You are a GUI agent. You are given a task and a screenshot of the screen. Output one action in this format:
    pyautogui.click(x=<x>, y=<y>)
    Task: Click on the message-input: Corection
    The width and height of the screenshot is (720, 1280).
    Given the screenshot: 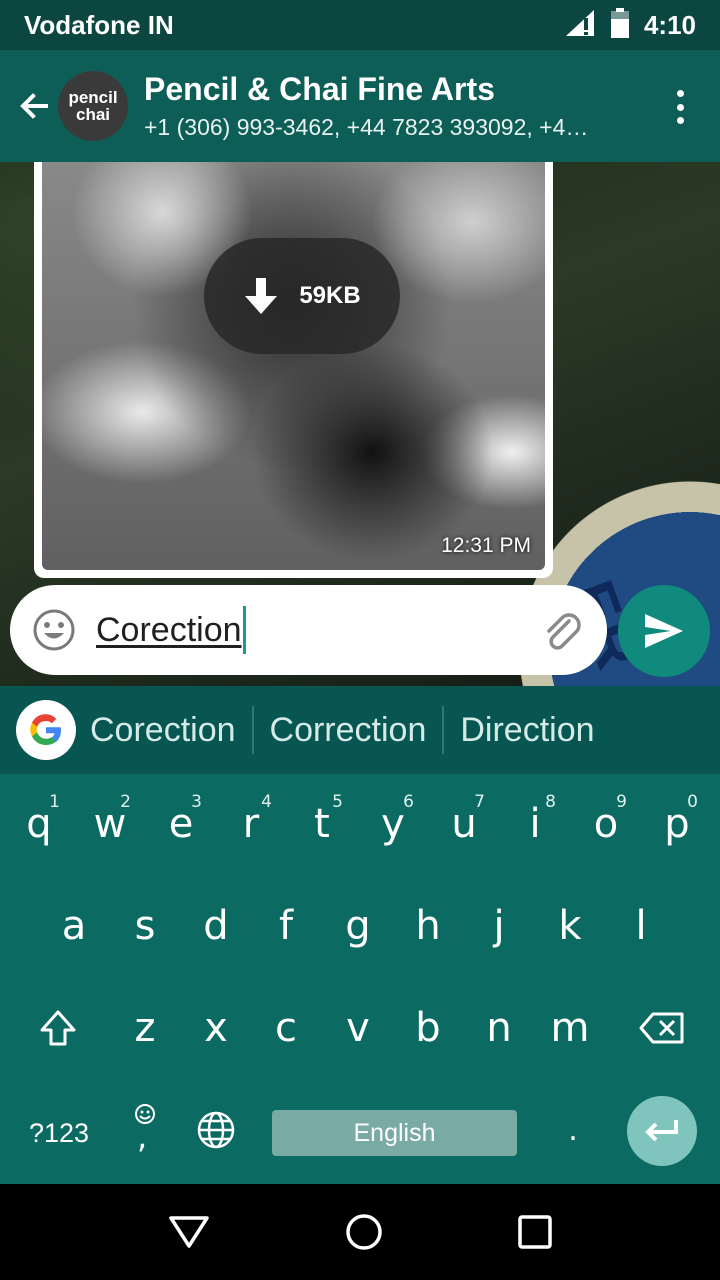 What is the action you would take?
    pyautogui.click(x=171, y=630)
    